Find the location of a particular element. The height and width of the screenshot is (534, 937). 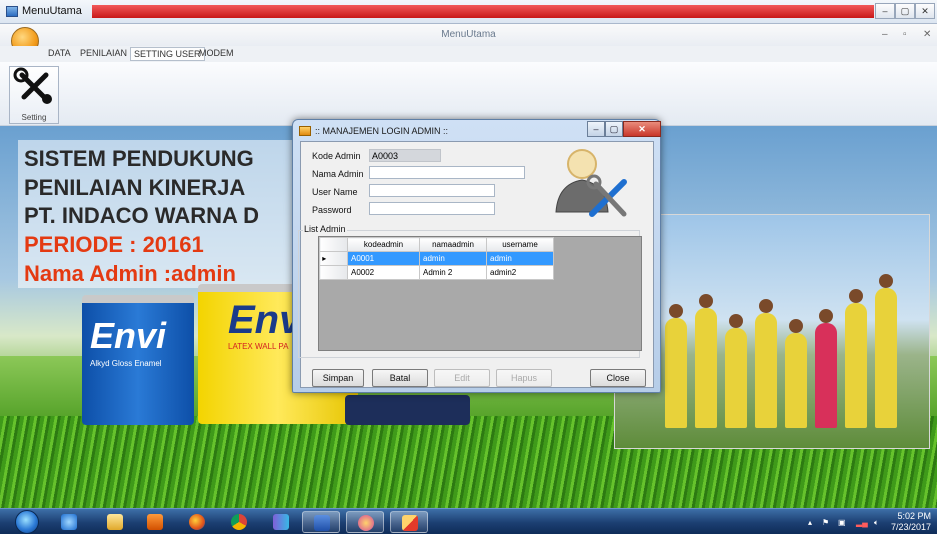

can2-brand: Env is located at coordinates (265, 320).